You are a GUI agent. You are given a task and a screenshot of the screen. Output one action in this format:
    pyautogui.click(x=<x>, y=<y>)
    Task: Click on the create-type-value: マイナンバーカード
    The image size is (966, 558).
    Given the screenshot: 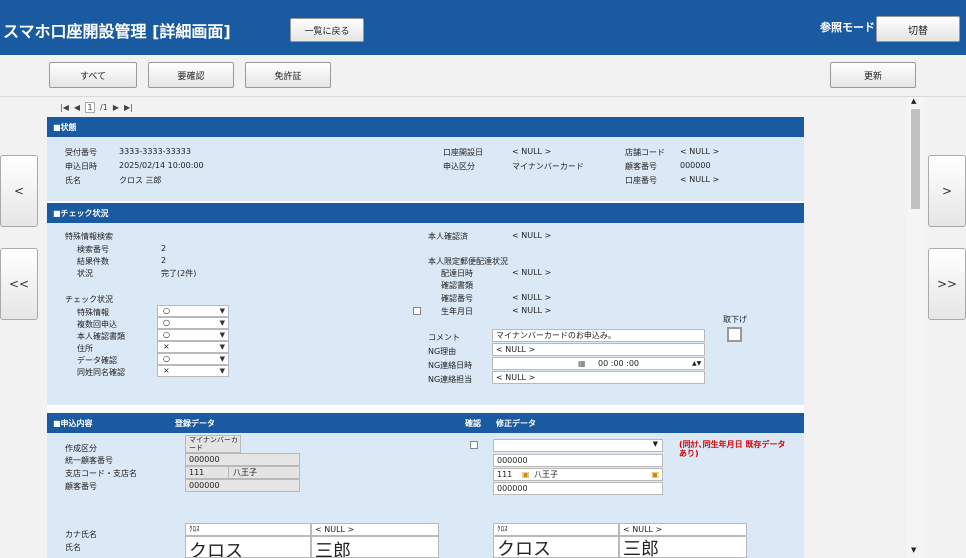 What is the action you would take?
    pyautogui.click(x=213, y=444)
    